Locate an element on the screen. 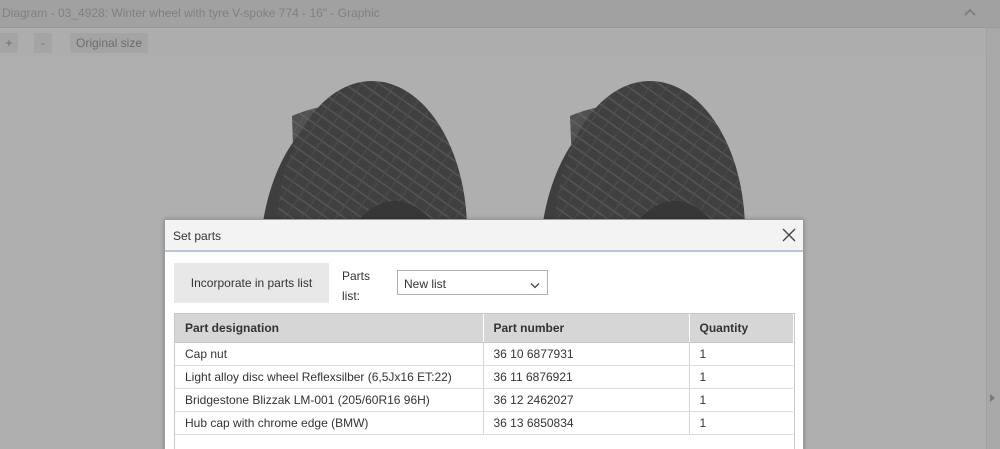 Image resolution: width=1000 pixels, height=449 pixels. cell-part-designation: Hub cap with chrome edge (BMW) is located at coordinates (329, 423).